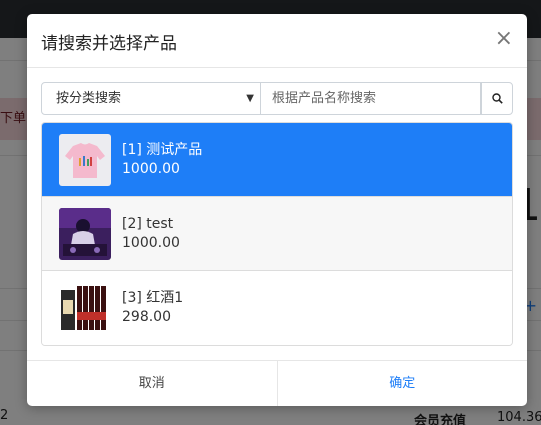 The image size is (541, 425). I want to click on search-button, so click(497, 98).